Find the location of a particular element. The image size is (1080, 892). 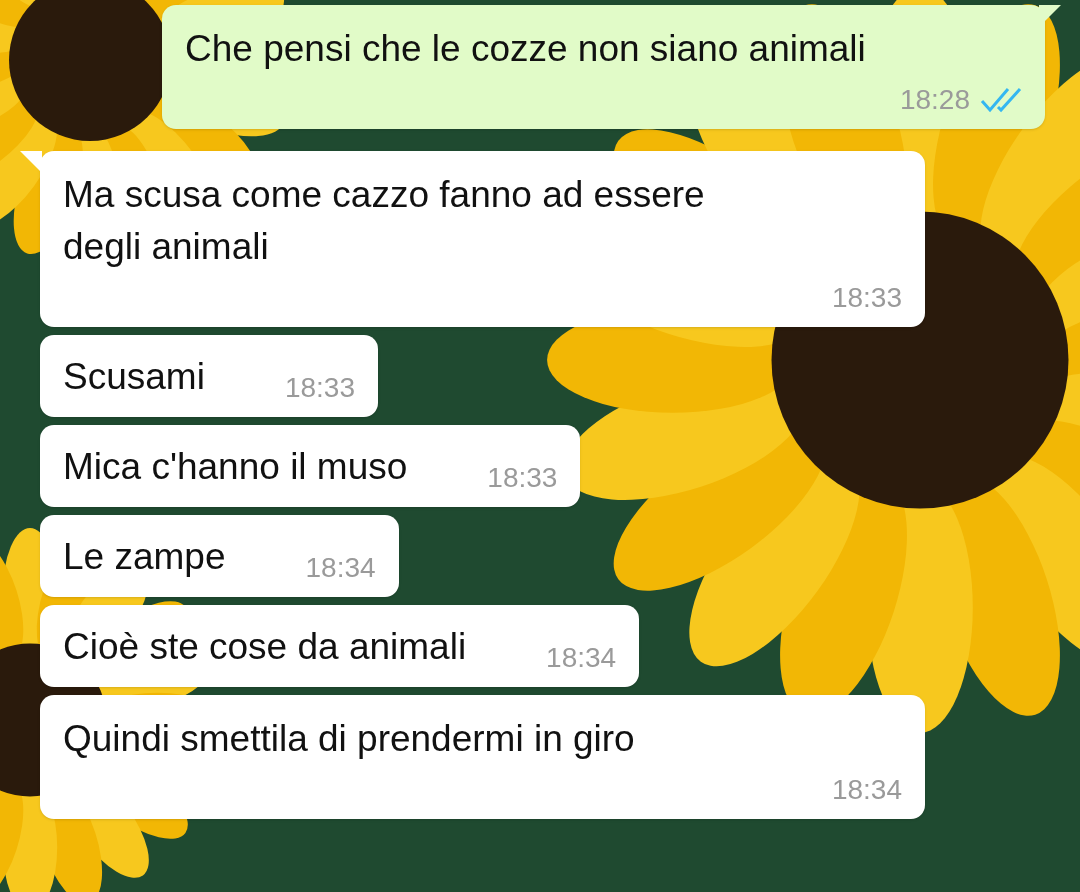

message-text: Che pensi che le cozze non siano animali is located at coordinates (526, 49).